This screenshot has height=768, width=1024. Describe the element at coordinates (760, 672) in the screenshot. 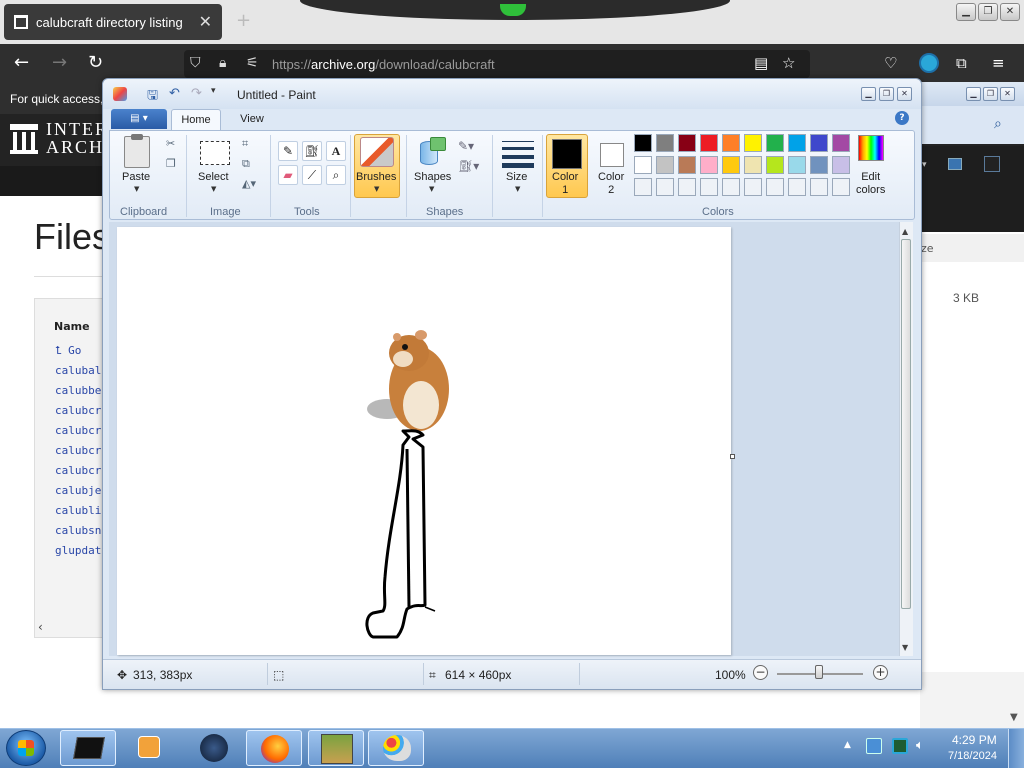

I see `zoom-out-button: −` at that location.